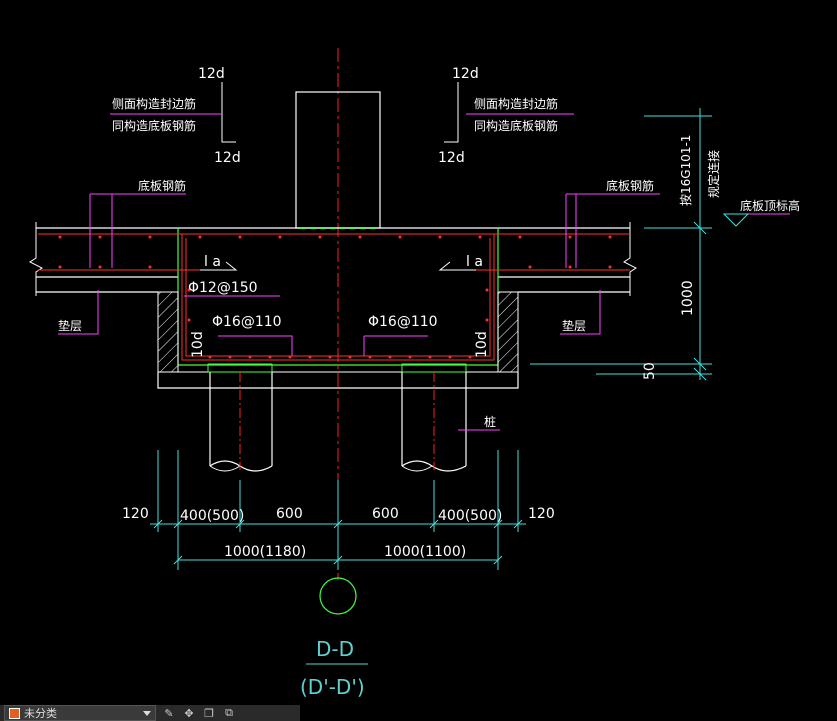  Describe the element at coordinates (36, 259) in the screenshot. I see `break-mark-left` at that location.